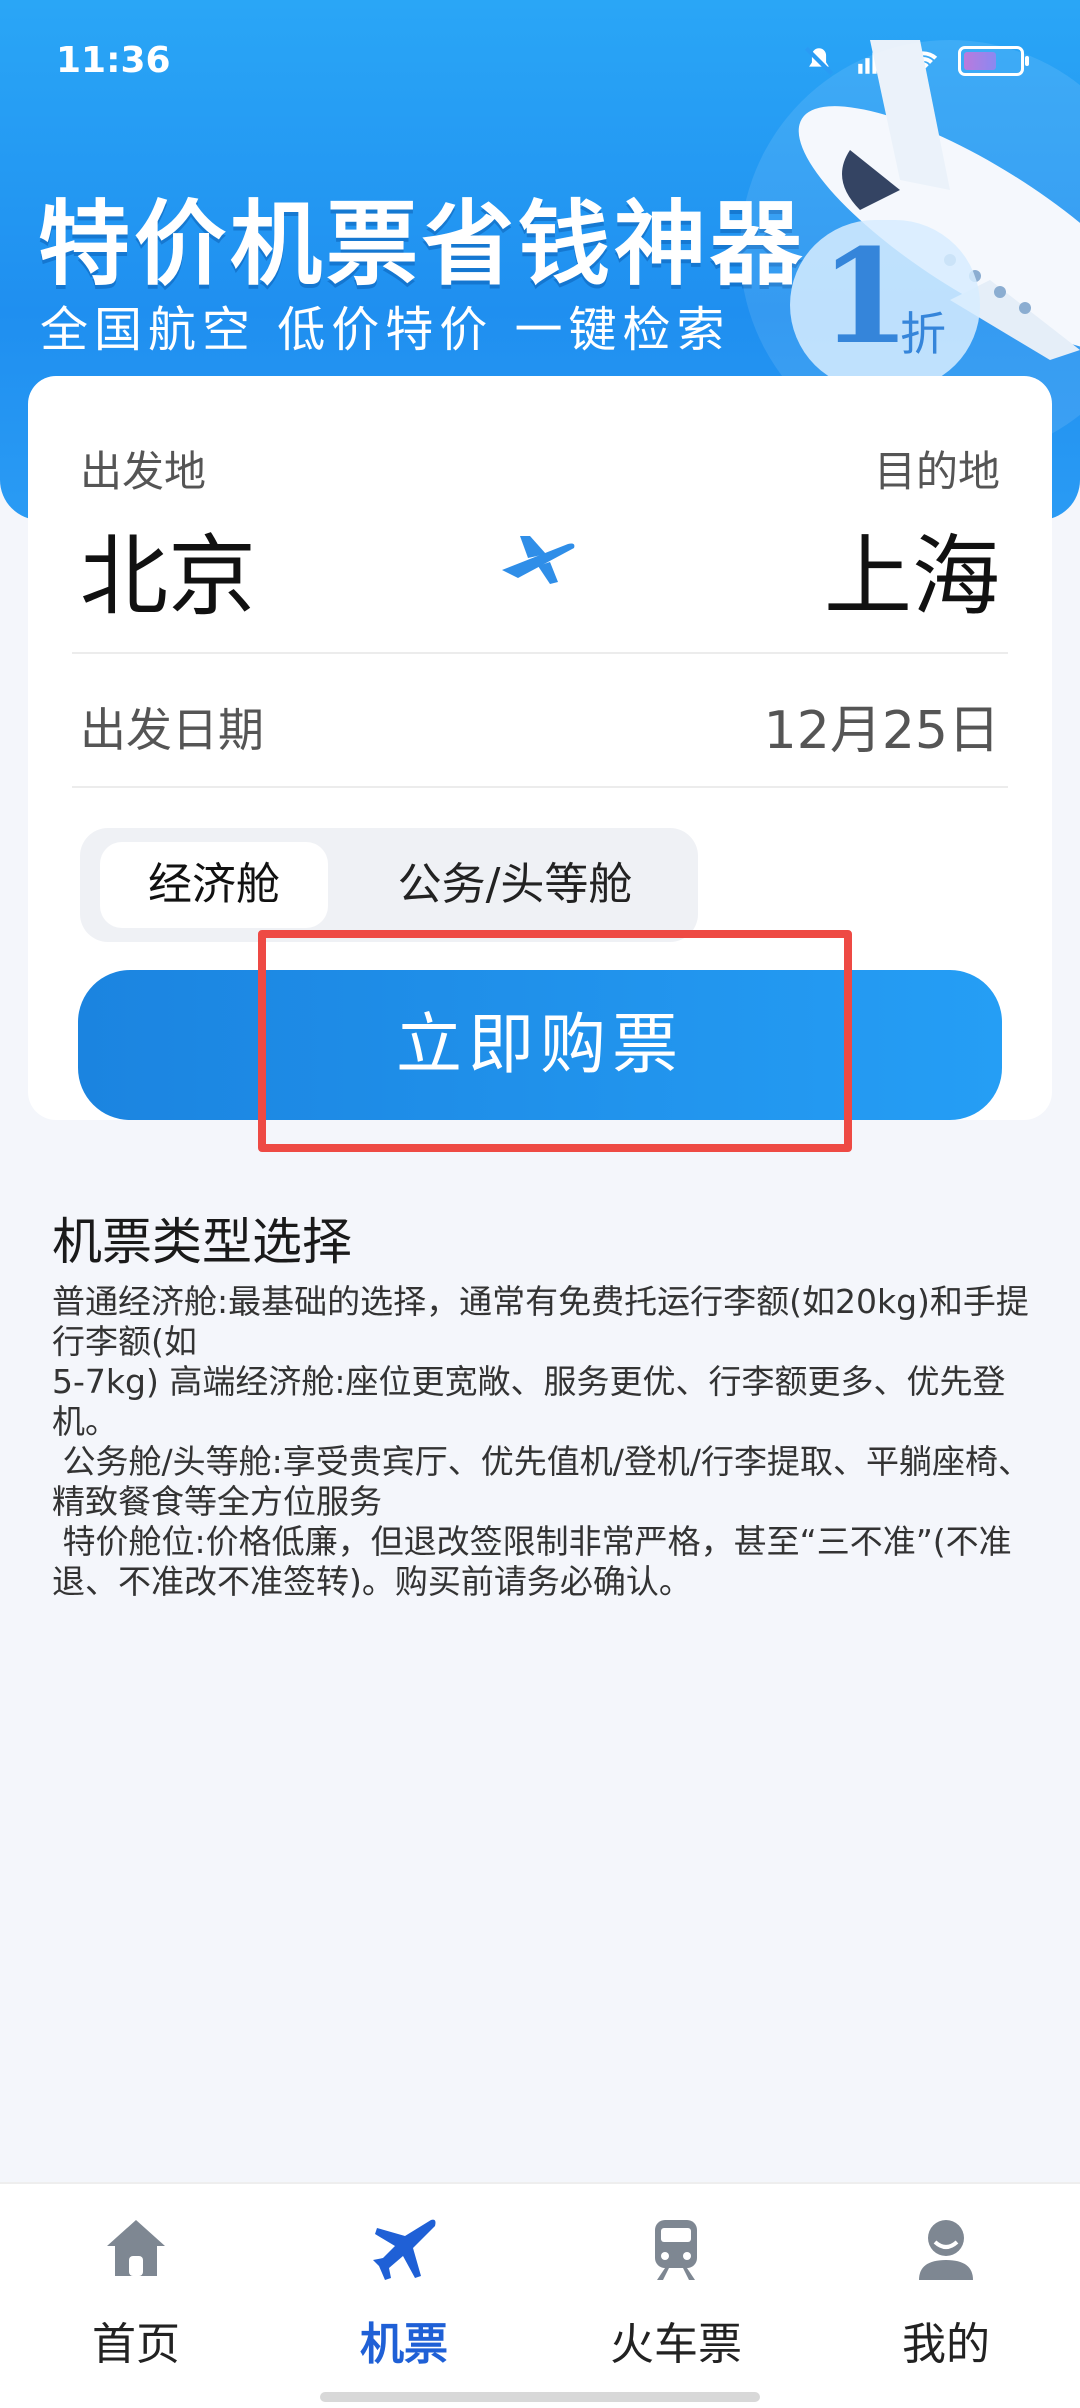 The width and height of the screenshot is (1080, 2408). I want to click on airplane-illustration-icon, so click(939, 200).